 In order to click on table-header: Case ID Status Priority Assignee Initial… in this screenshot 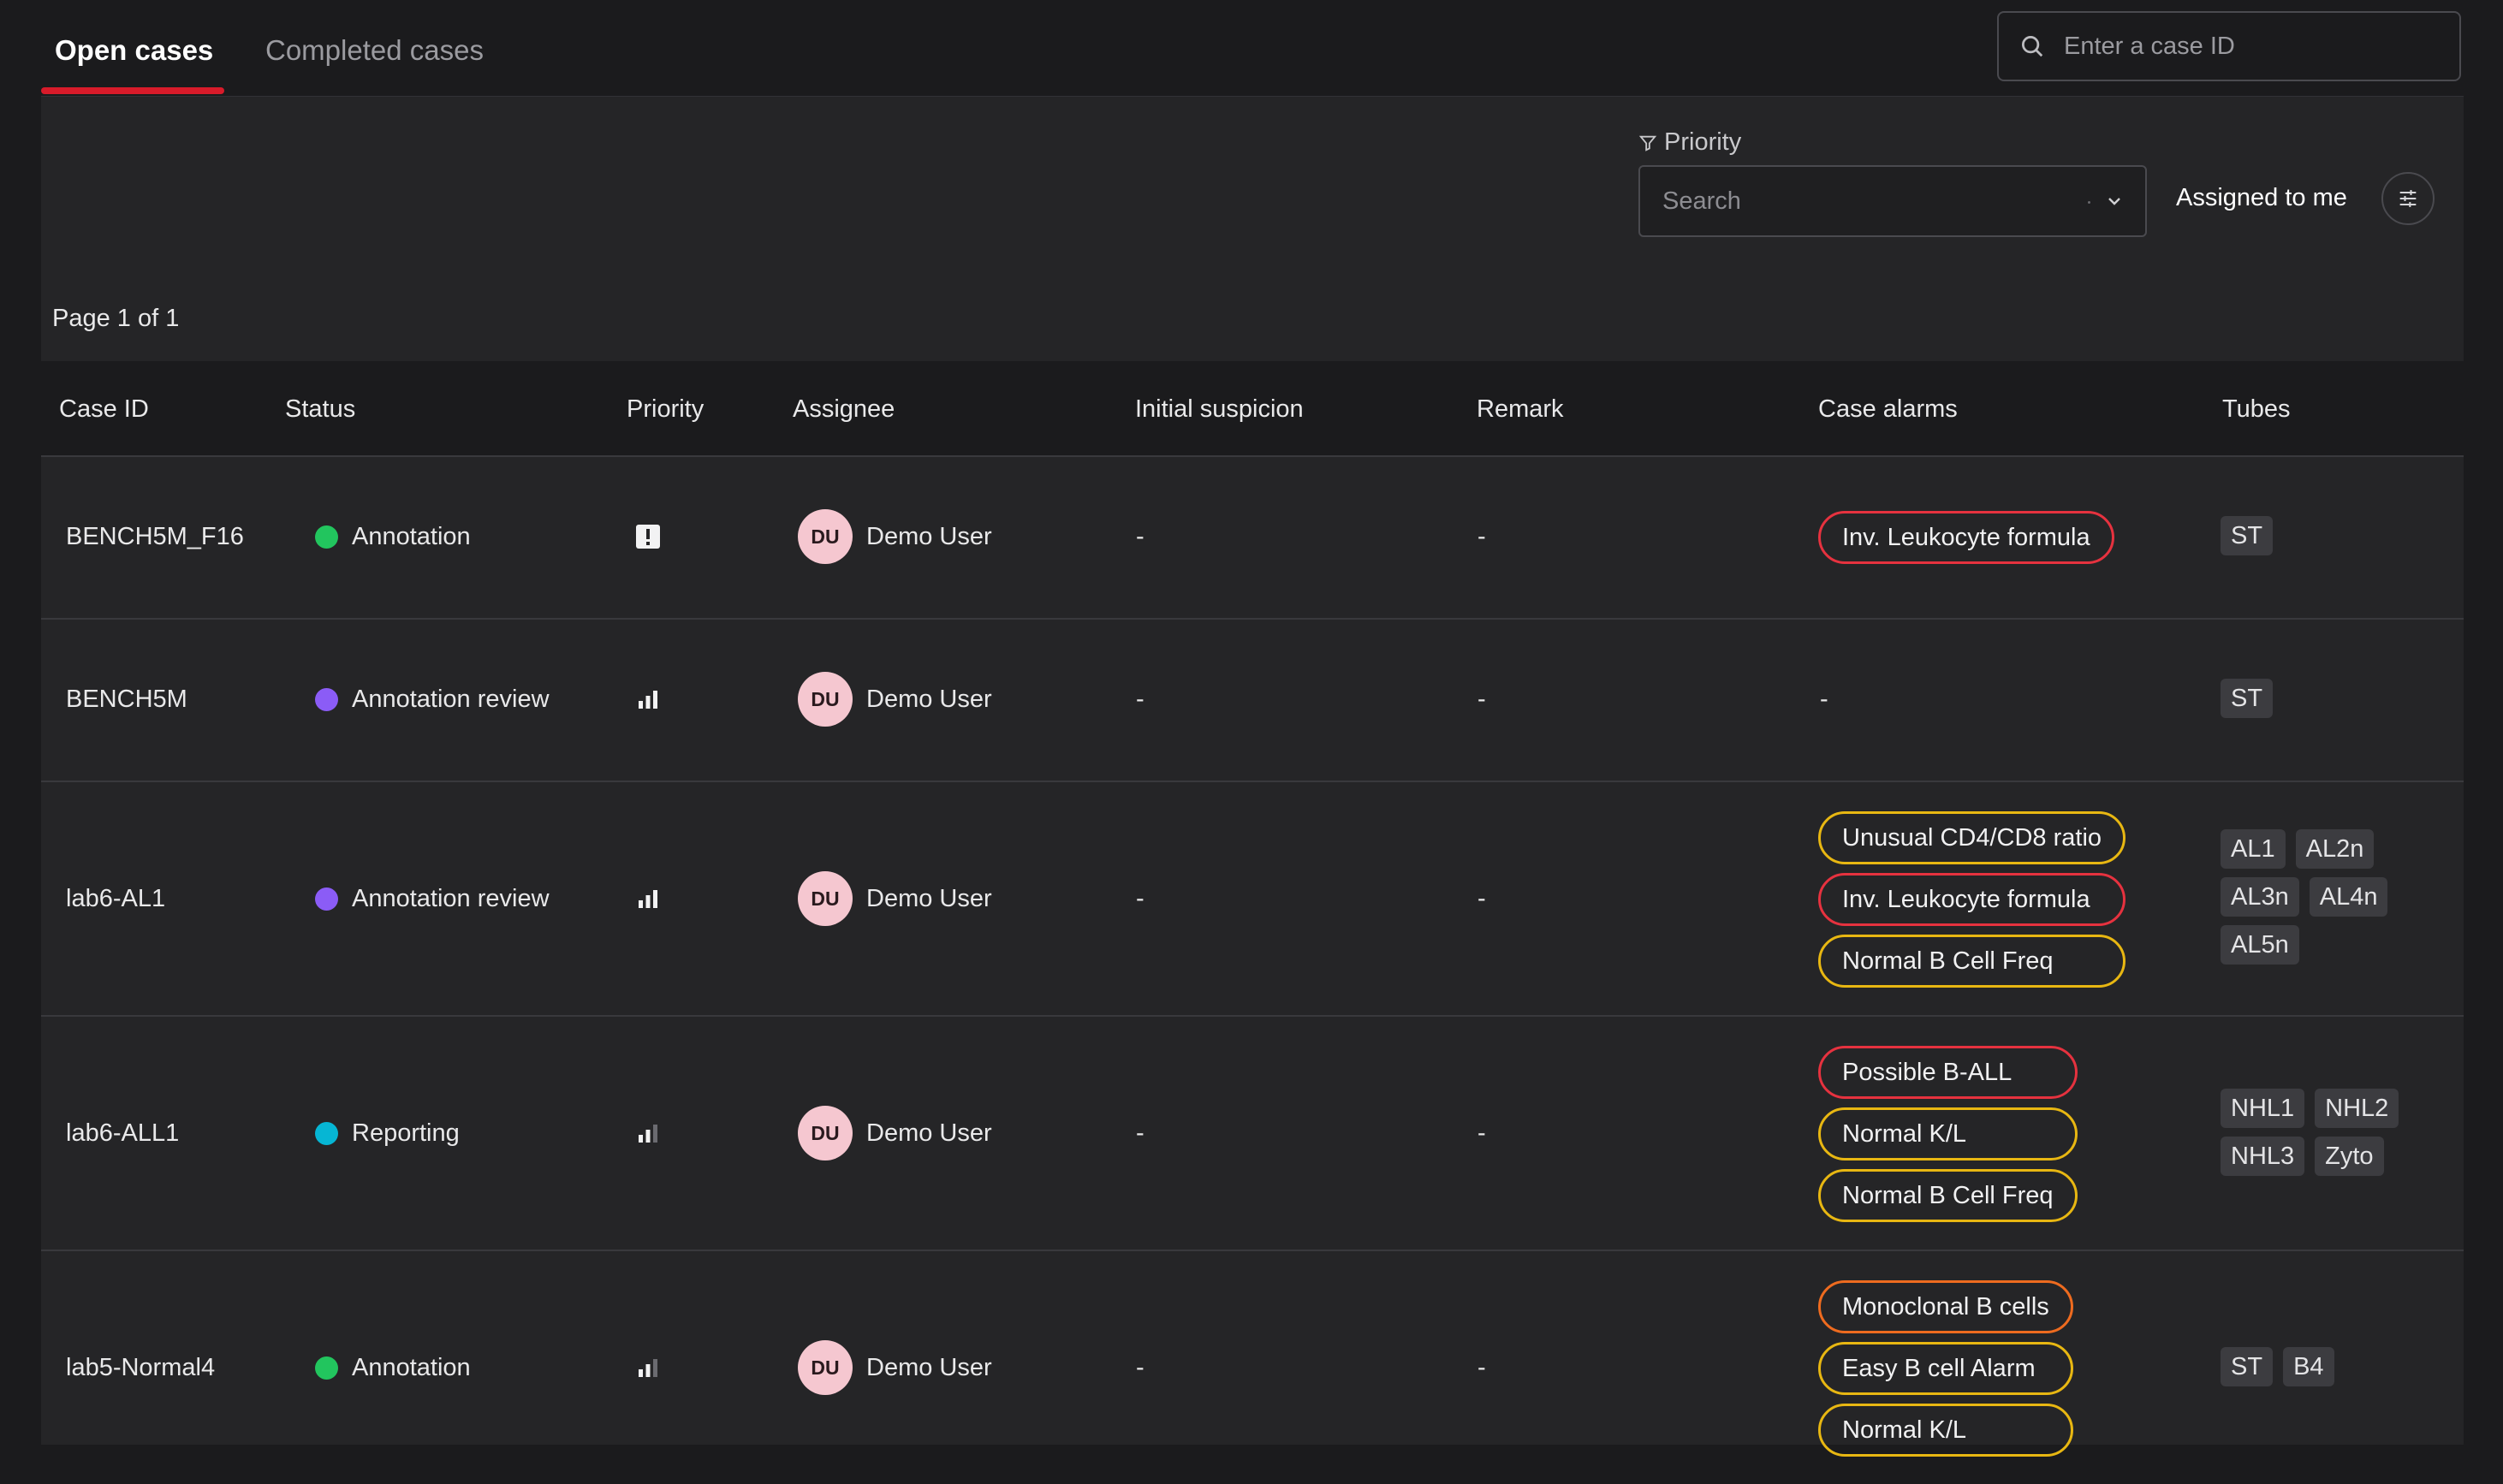, I will do `click(1253, 409)`.